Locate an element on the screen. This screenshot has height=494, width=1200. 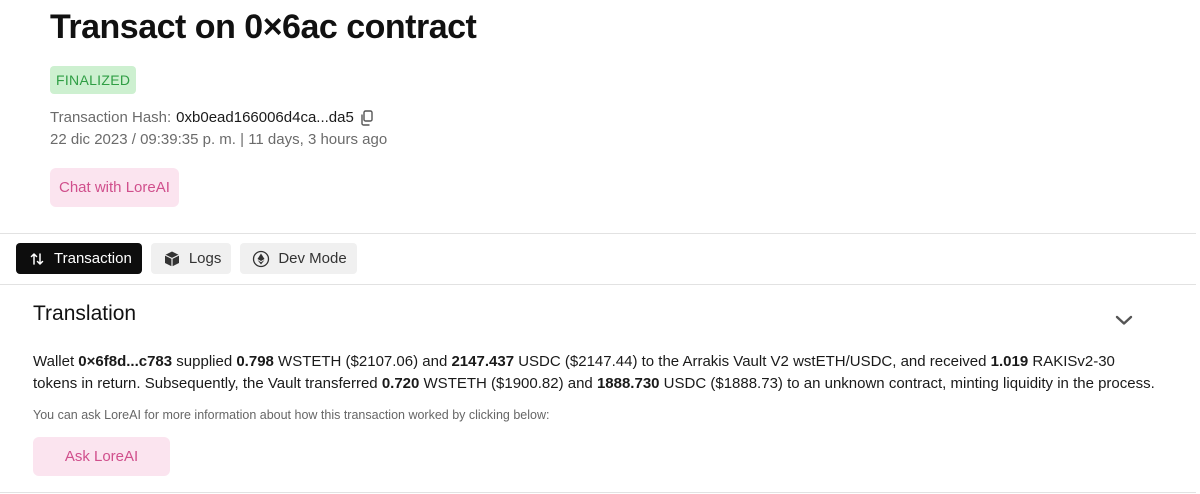
cube-icon is located at coordinates (172, 259).